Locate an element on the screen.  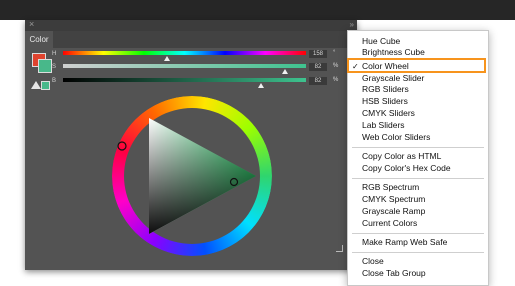
gamut-color-swatch is located at coordinates (45, 85).